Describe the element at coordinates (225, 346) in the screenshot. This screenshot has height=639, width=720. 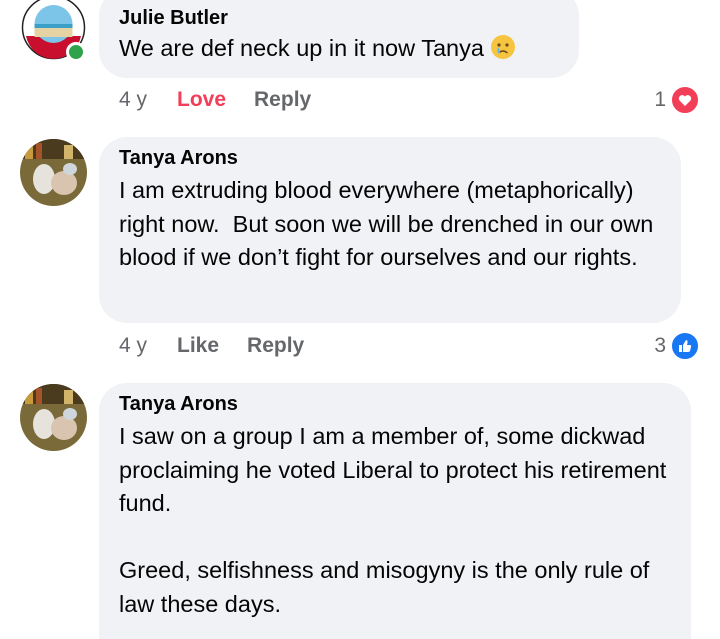
I see `comment-meta: 4 y Like Reply` at that location.